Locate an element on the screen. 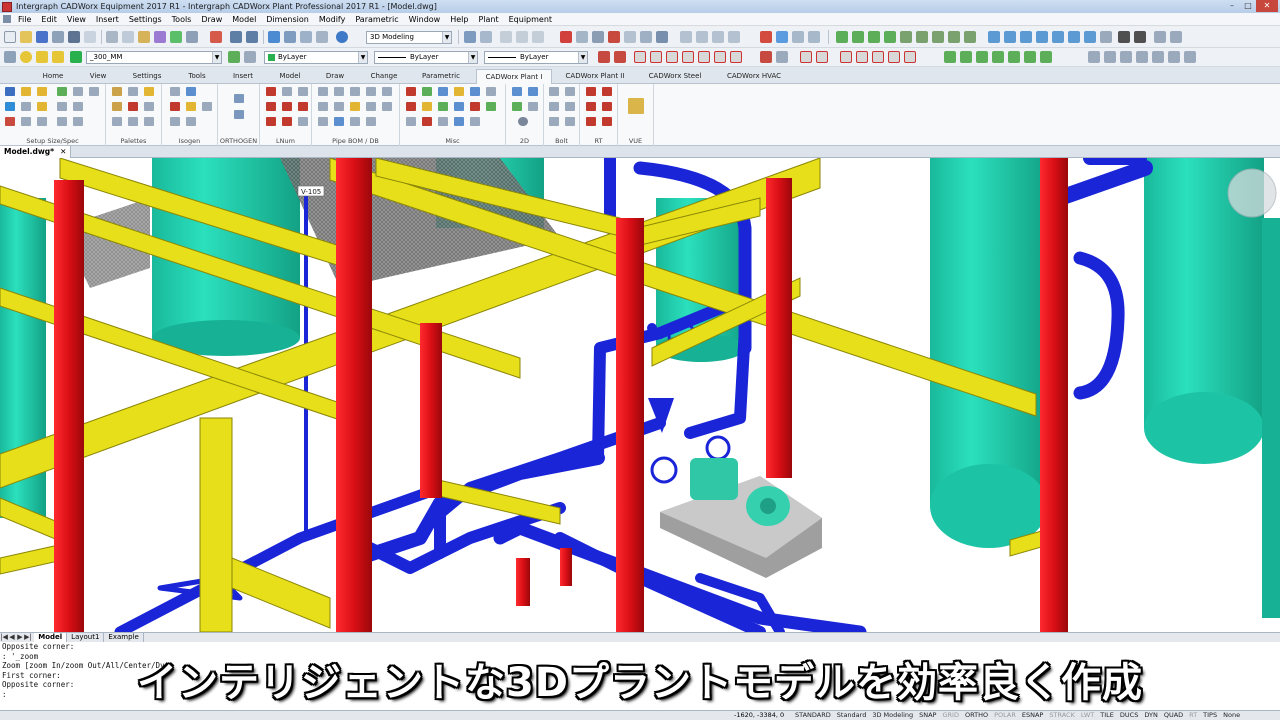 This screenshot has width=1280, height=720. menu-draw: Draw is located at coordinates (211, 19).